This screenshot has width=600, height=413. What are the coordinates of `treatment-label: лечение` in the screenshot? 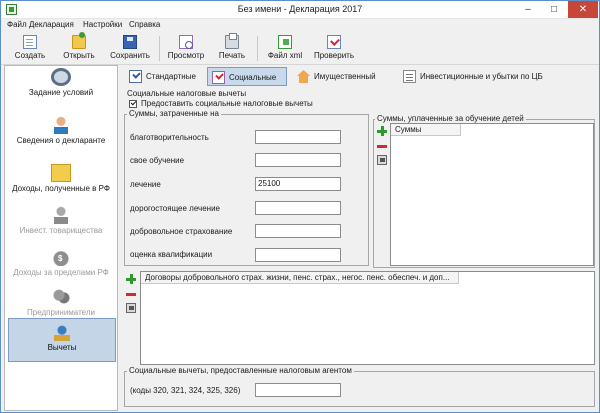 It's located at (145, 184).